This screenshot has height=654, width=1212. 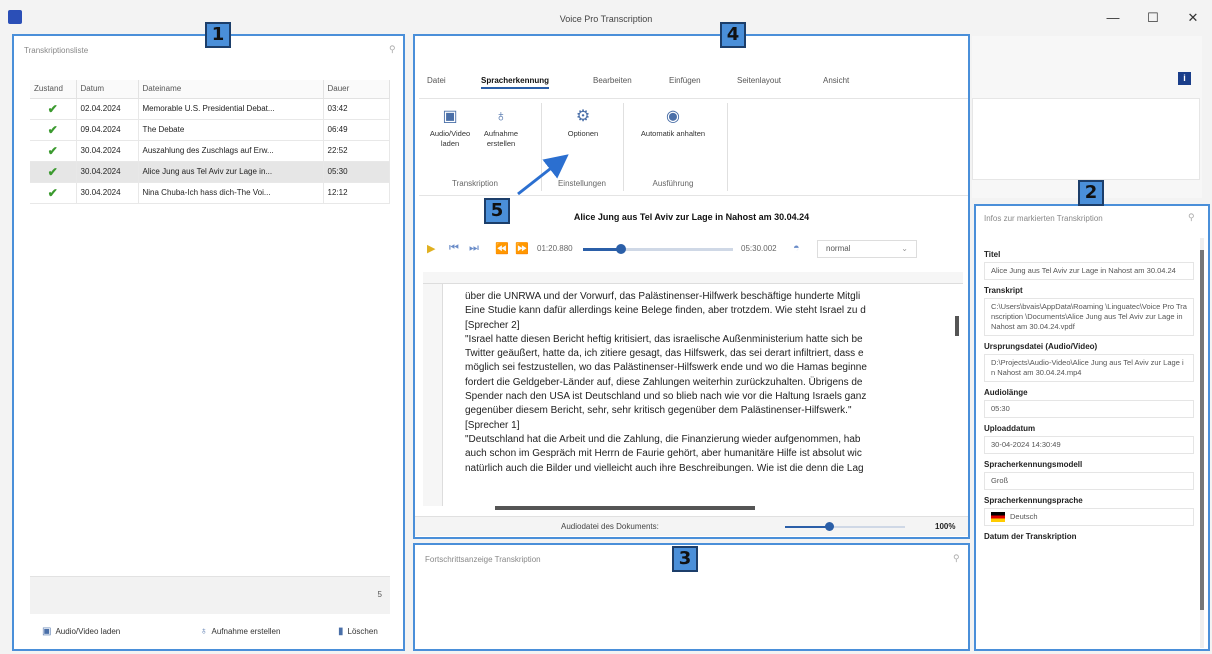 I want to click on doc-line: [Sprecher 2], so click(x=492, y=325).